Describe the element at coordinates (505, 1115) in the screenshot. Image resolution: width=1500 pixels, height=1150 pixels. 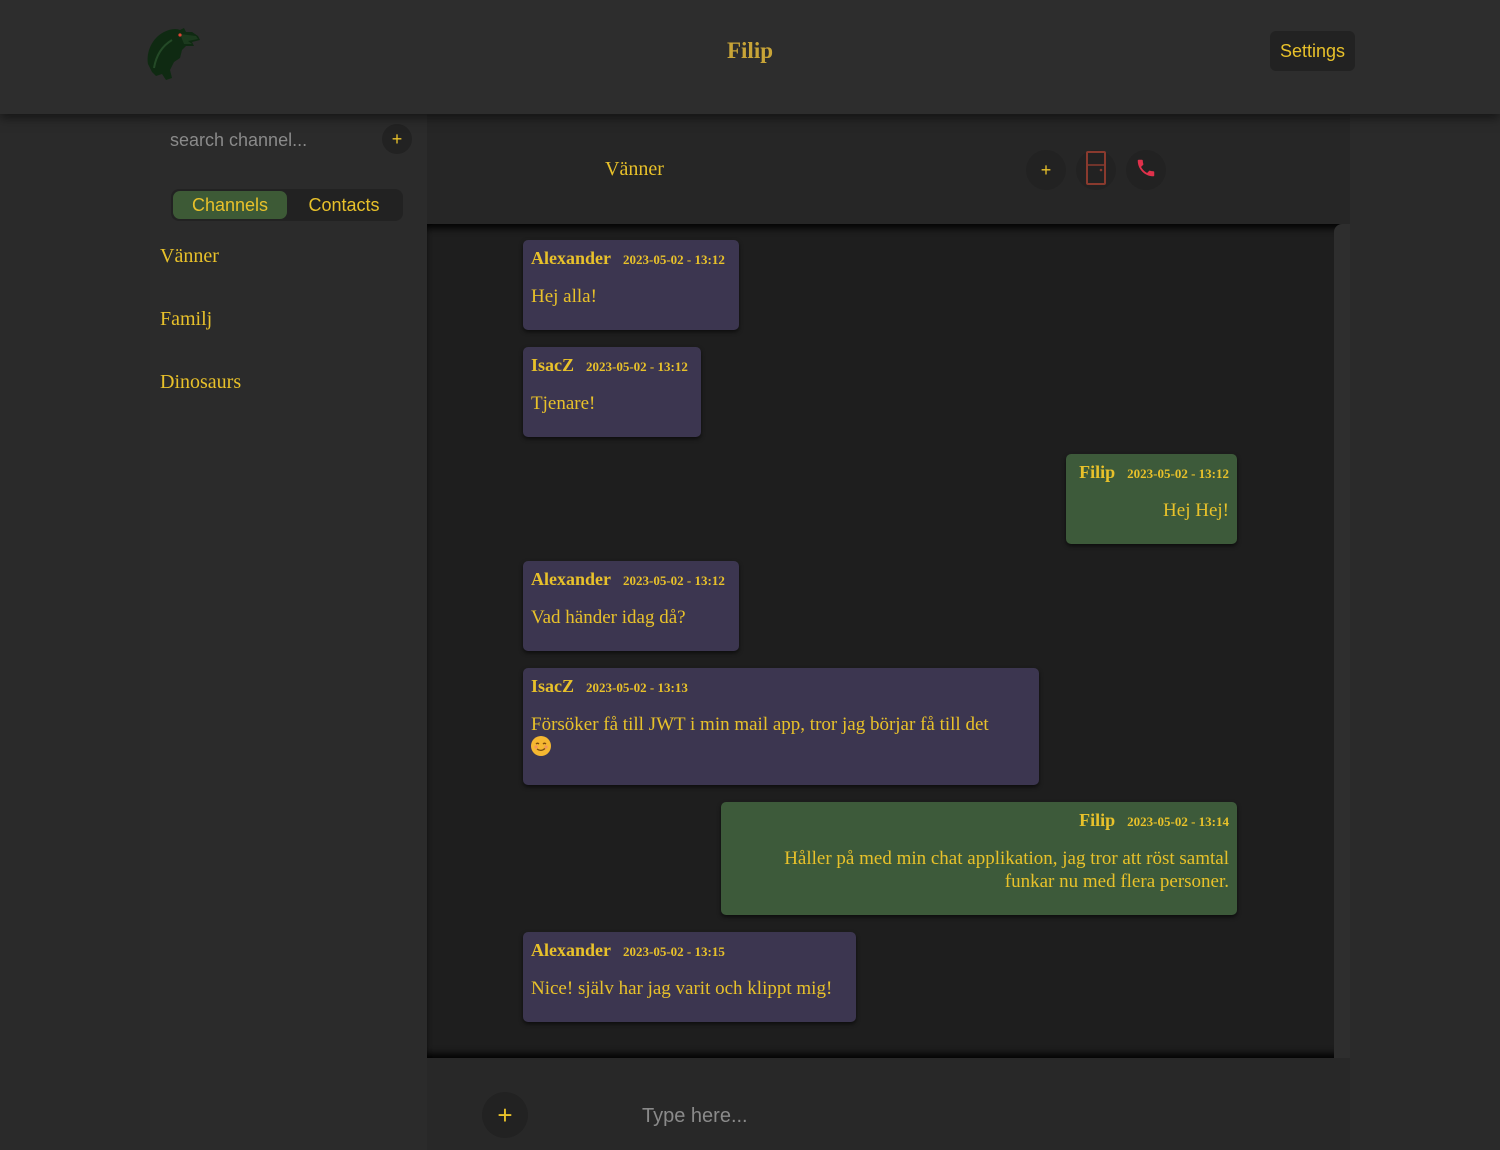
I see `attach-button: +` at that location.